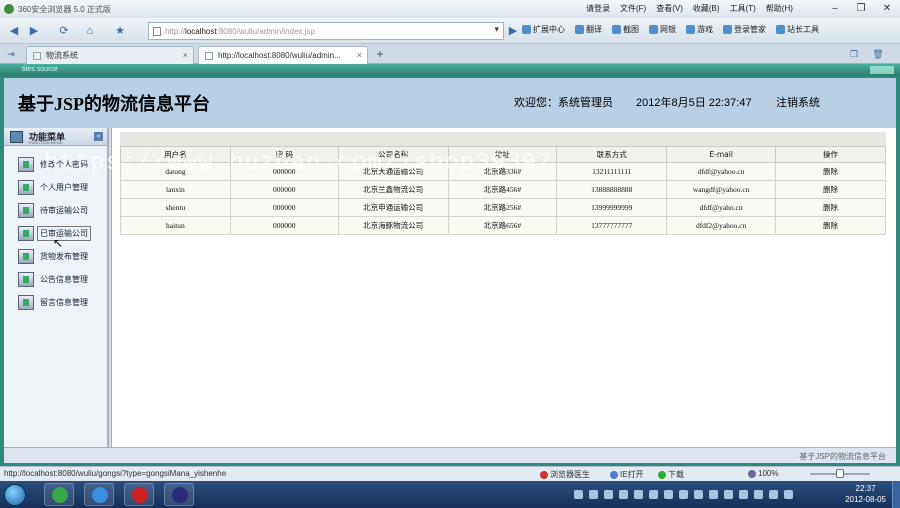  What do you see at coordinates (627, 474) in the screenshot?
I see `ie-open-button: IE打开` at bounding box center [627, 474].